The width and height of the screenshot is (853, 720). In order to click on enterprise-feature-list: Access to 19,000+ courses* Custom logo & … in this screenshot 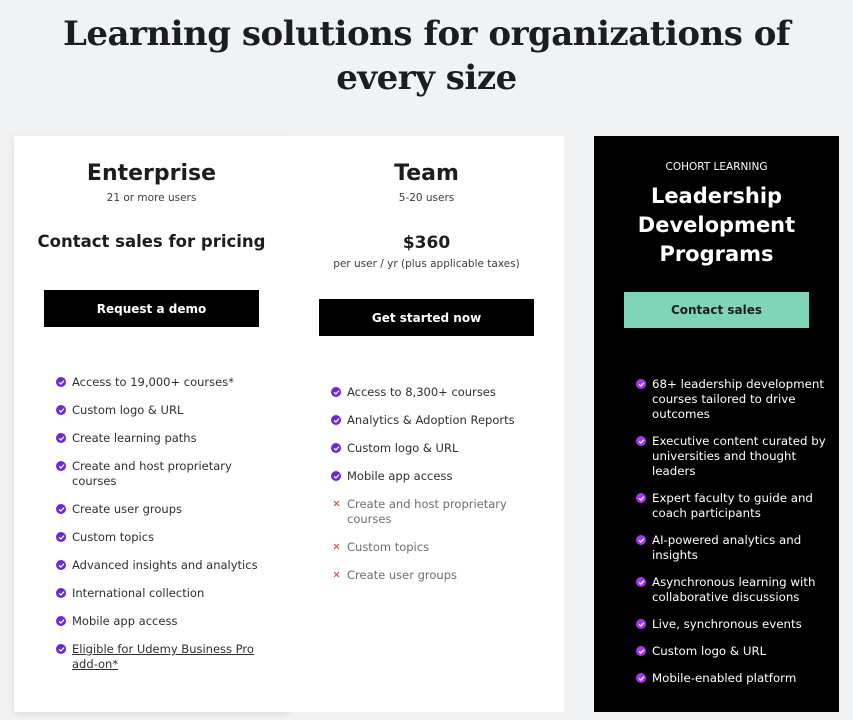, I will do `click(166, 523)`.